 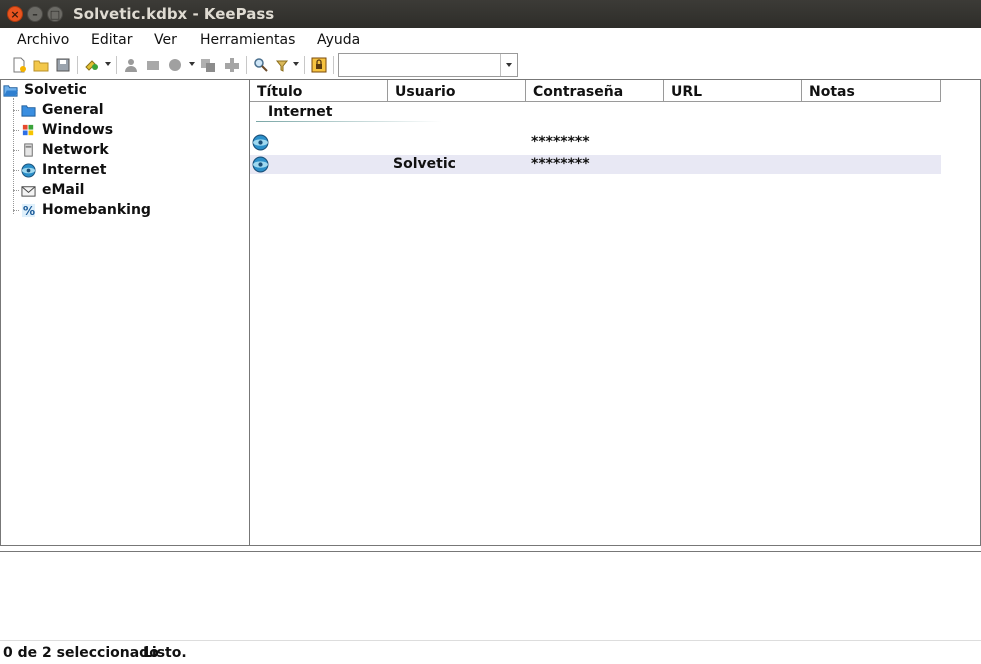 I want to click on copy-entry-icon, so click(x=208, y=65).